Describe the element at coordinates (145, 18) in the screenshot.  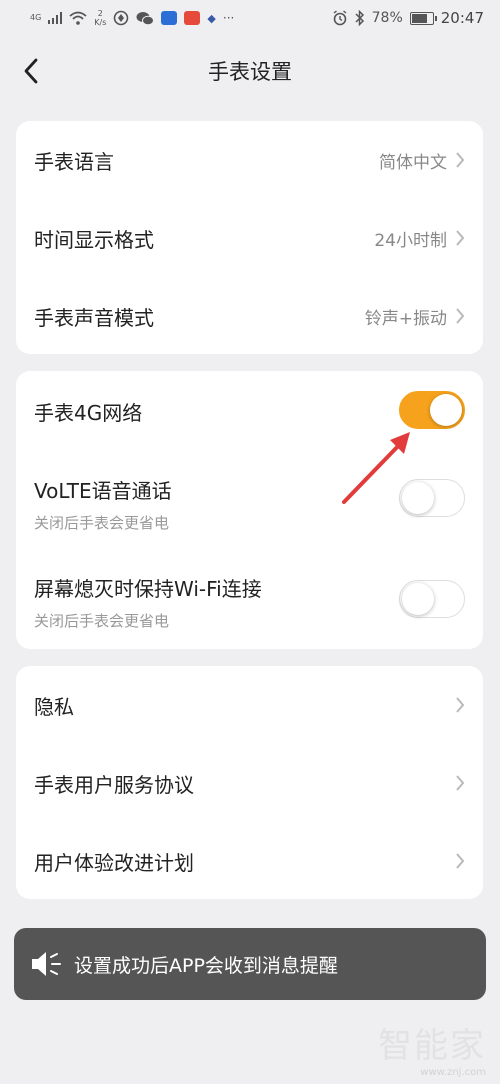
I see `wechat-icon` at that location.